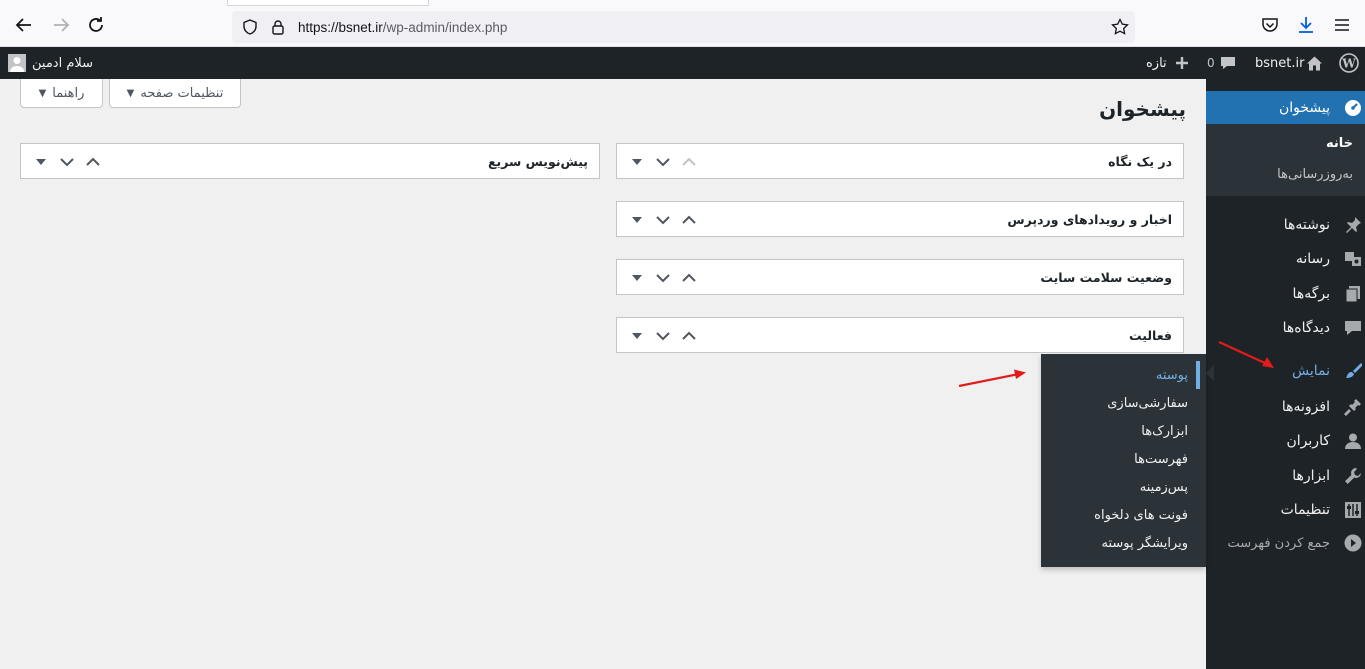 This screenshot has height=669, width=1365. Describe the element at coordinates (1141, 515) in the screenshot. I see `flyout-item-custom-fonts: فونت های دلخواه` at that location.